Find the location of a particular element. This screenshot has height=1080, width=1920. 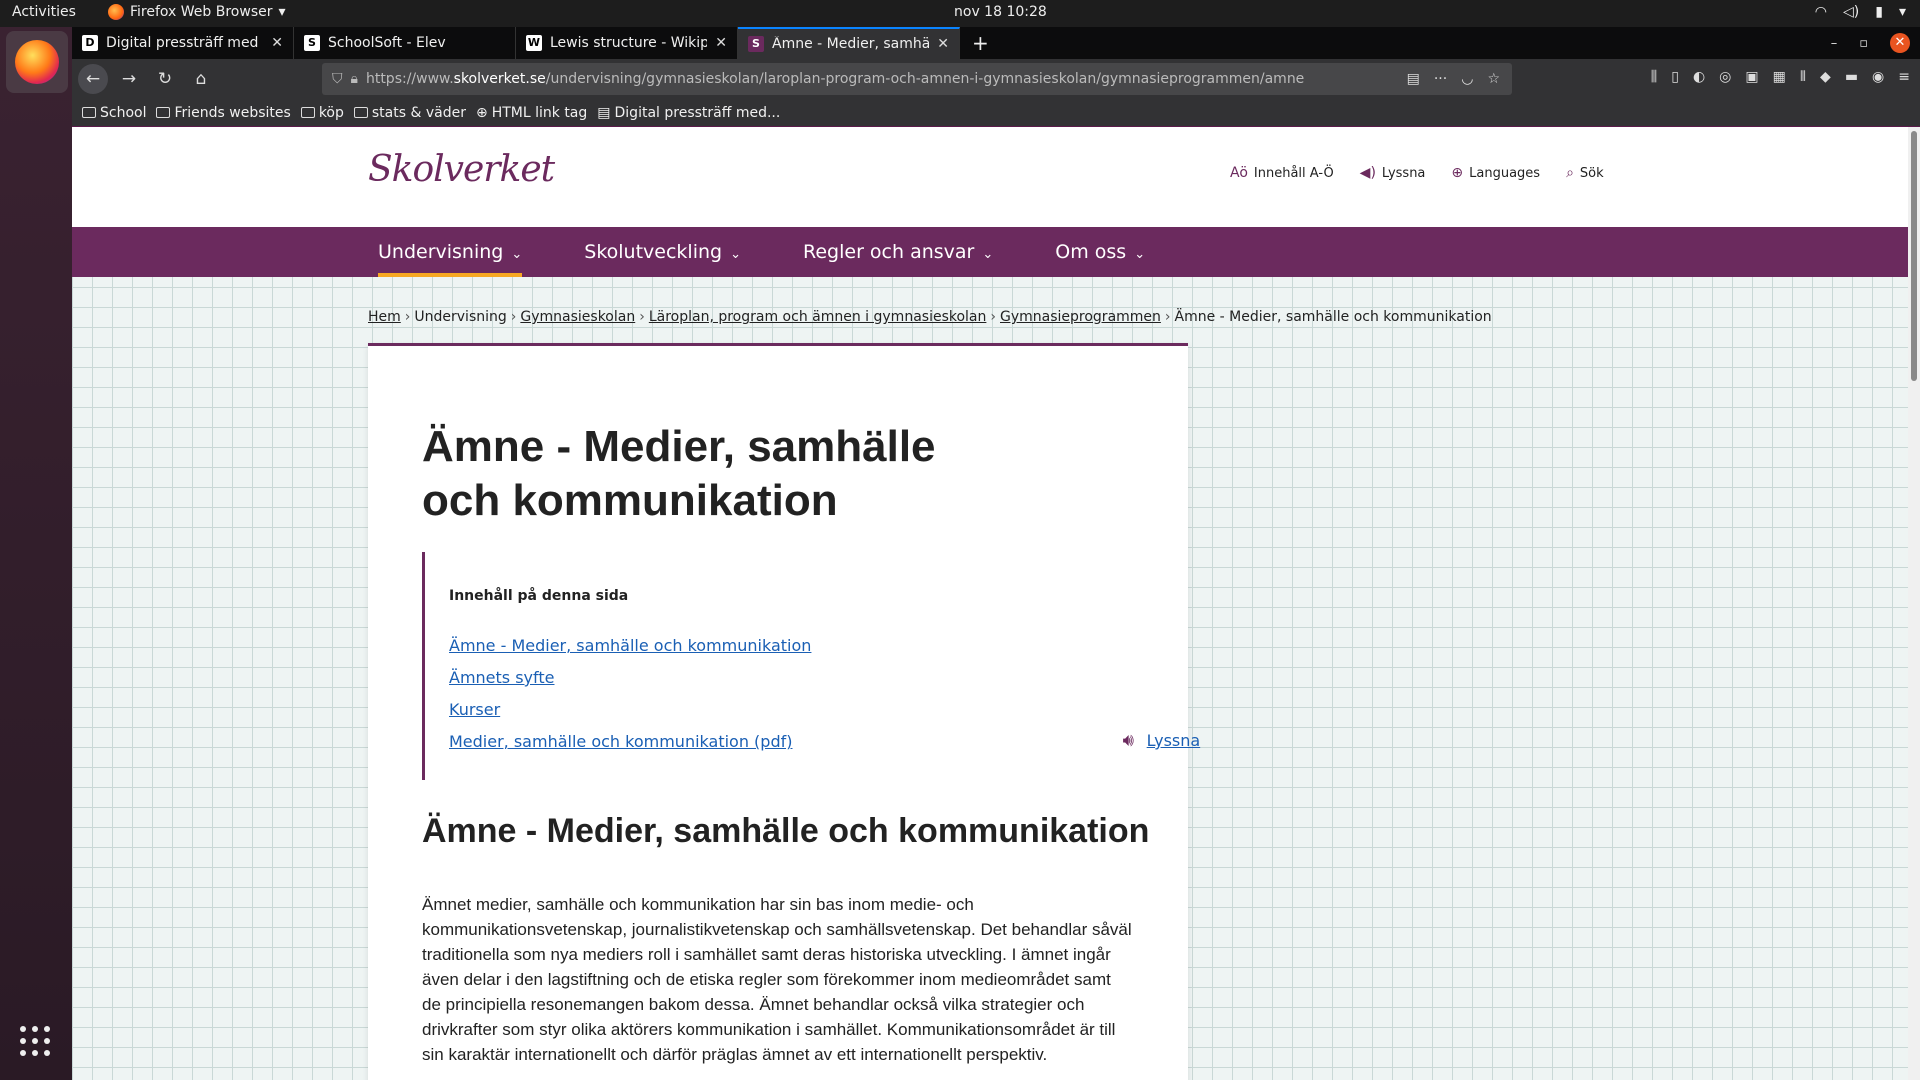

firefox-icon is located at coordinates (37, 62).